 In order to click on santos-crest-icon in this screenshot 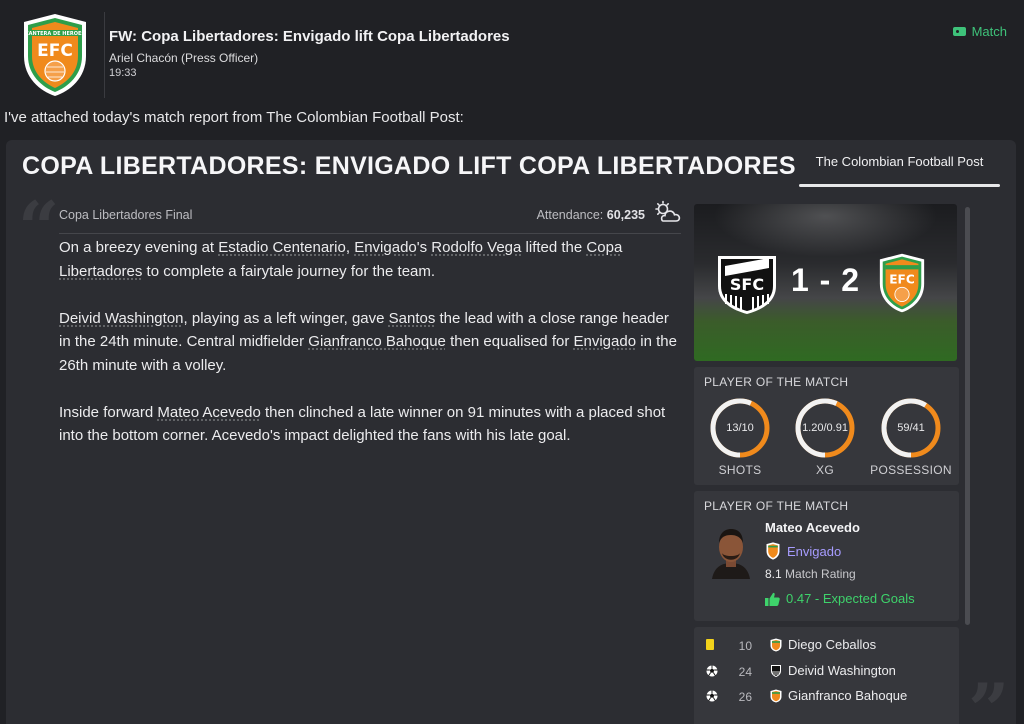, I will do `click(776, 670)`.